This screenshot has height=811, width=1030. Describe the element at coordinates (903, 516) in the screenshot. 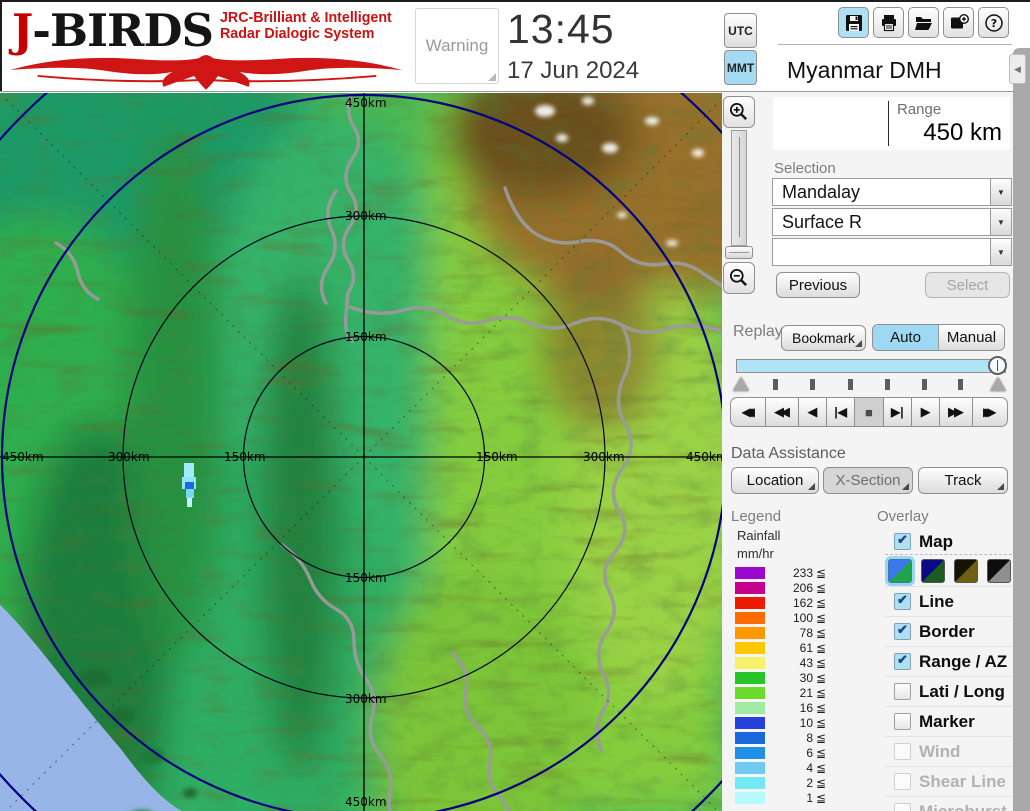

I see `overlay-label: Overlay` at that location.